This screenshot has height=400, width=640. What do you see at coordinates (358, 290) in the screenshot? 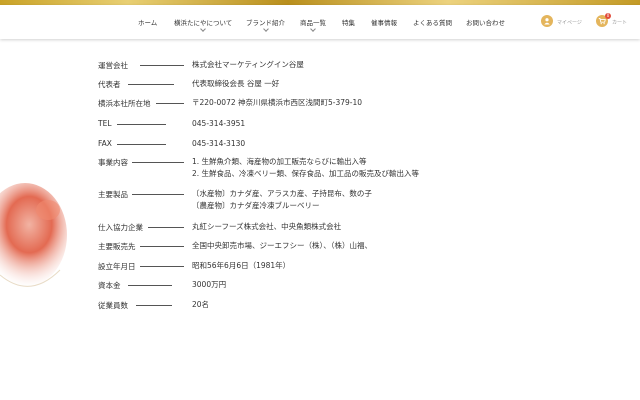
I see `company-row: 資本金 3000万円` at bounding box center [358, 290].